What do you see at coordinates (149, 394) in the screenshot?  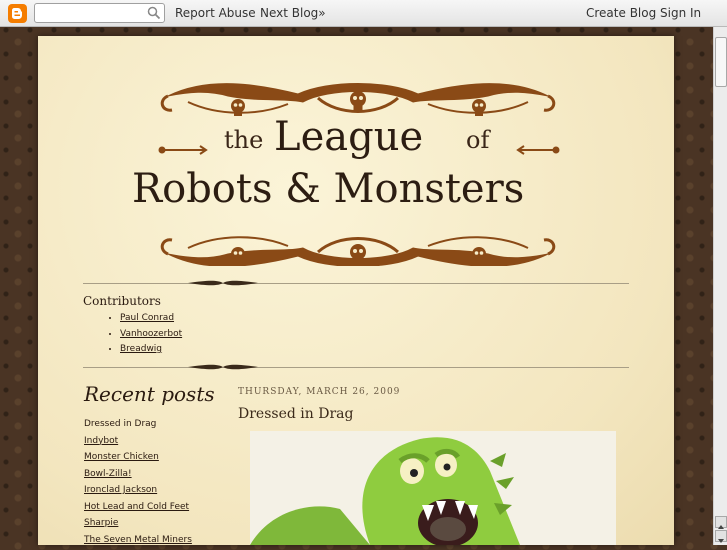 I see `recent-posts-heading: Recent posts` at bounding box center [149, 394].